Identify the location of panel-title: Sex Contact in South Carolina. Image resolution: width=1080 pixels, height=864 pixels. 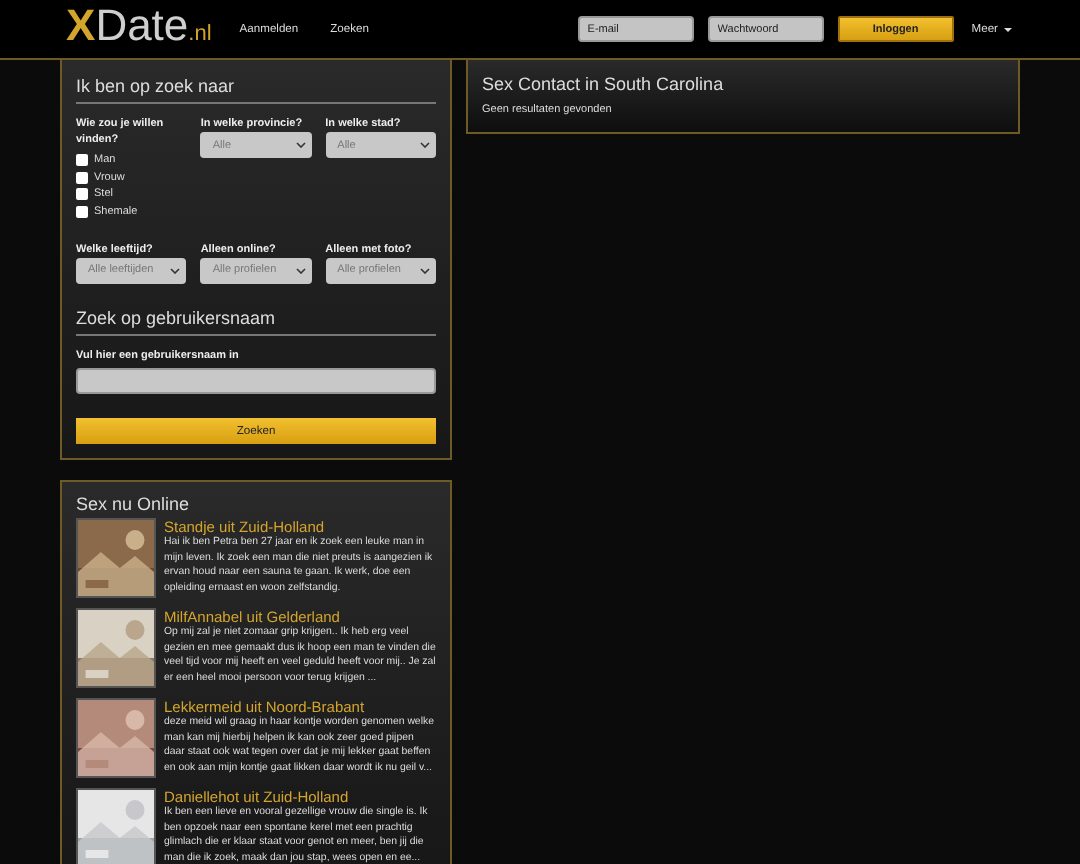
(604, 85).